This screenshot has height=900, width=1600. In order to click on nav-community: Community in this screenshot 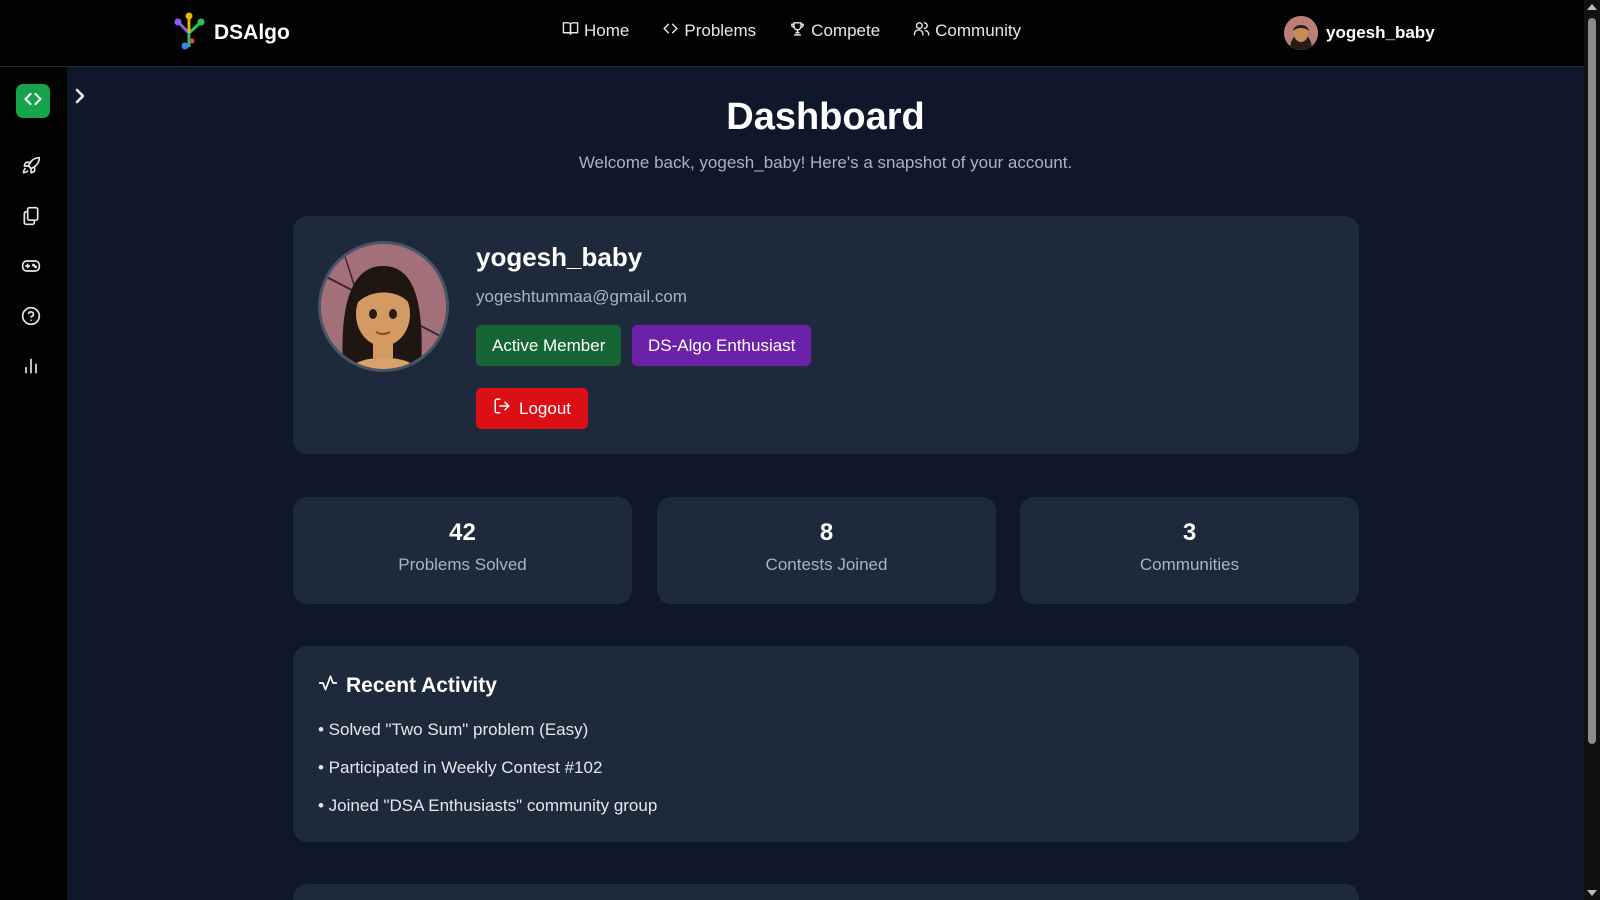, I will do `click(967, 31)`.